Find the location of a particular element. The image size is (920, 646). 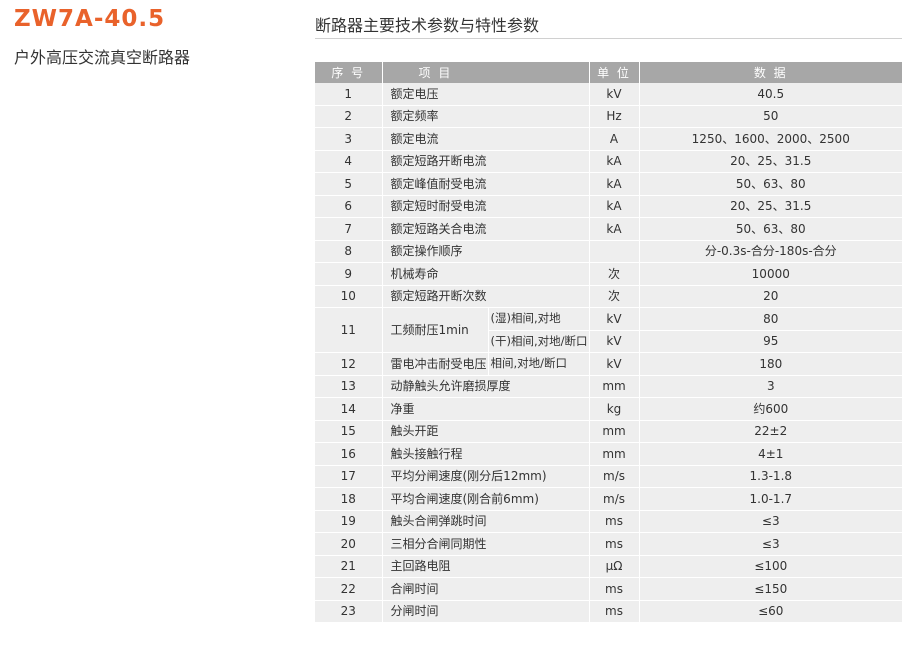

row-value: 80 is located at coordinates (771, 319).